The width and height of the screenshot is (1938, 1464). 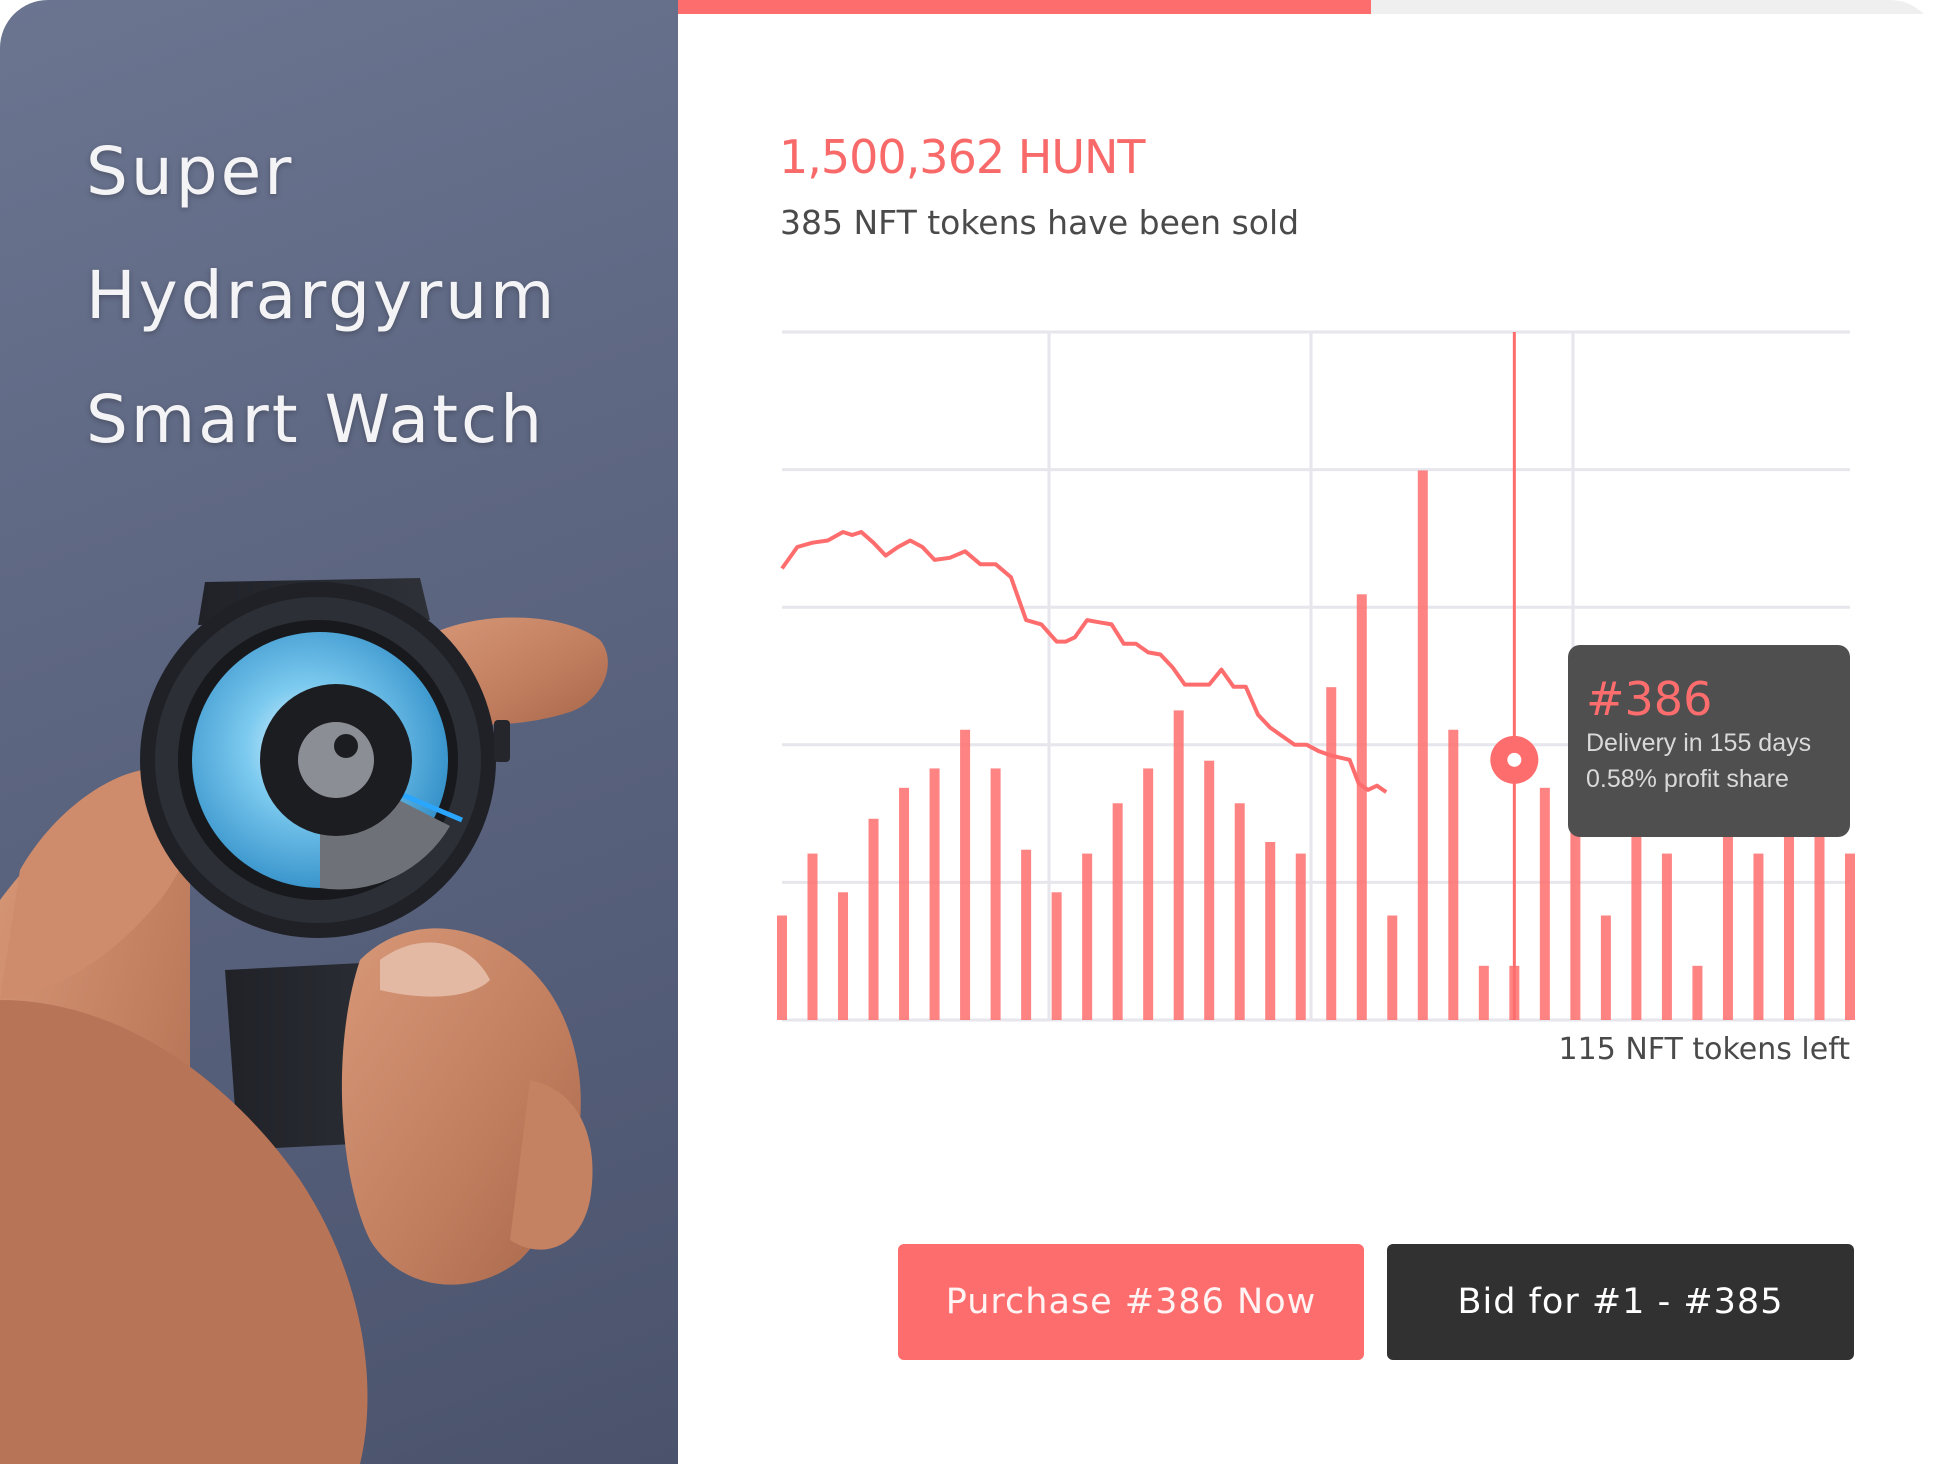 What do you see at coordinates (1040, 222) in the screenshot?
I see `tokens-sold-text: 385 NFT tokens have been sold` at bounding box center [1040, 222].